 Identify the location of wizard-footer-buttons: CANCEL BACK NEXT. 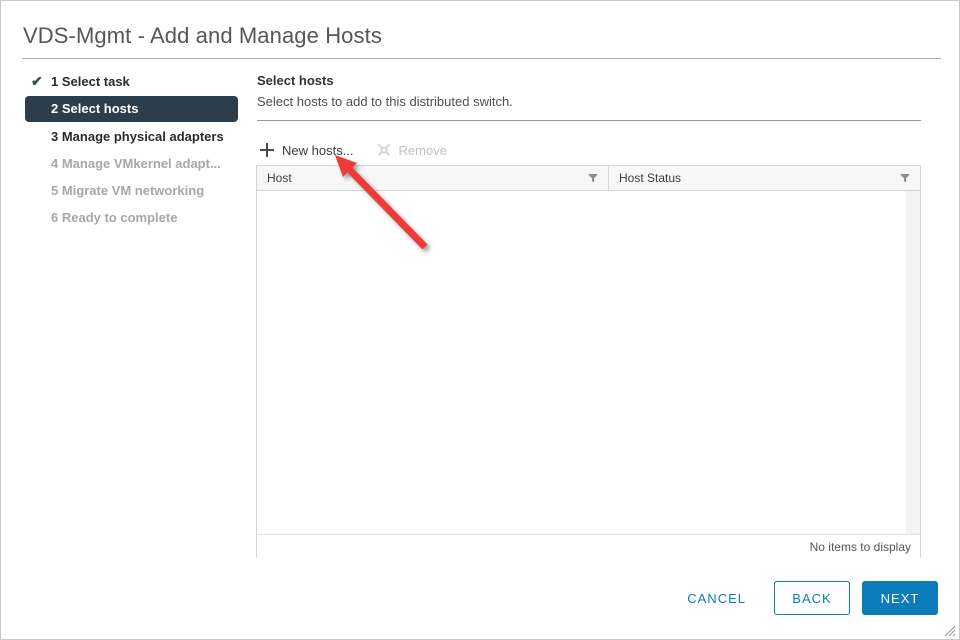
(805, 598).